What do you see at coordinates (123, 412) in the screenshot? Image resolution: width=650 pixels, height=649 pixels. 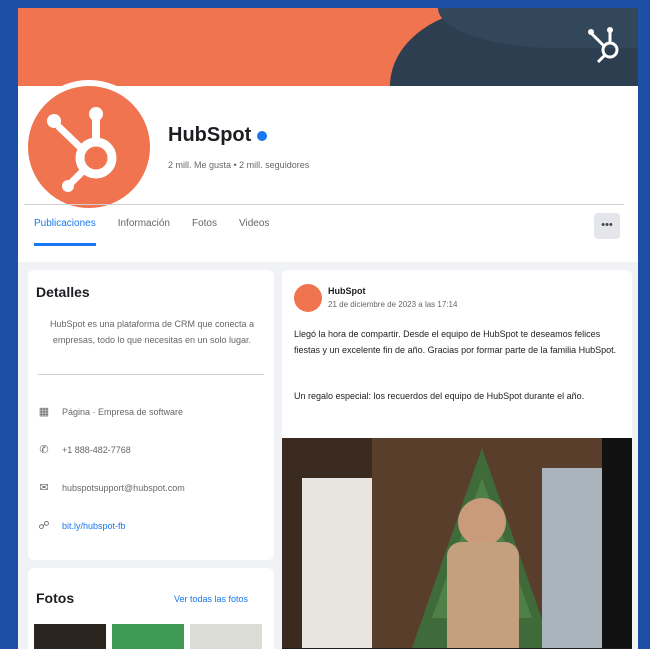 I see `detail-category-text: Página · Empresa de software` at bounding box center [123, 412].